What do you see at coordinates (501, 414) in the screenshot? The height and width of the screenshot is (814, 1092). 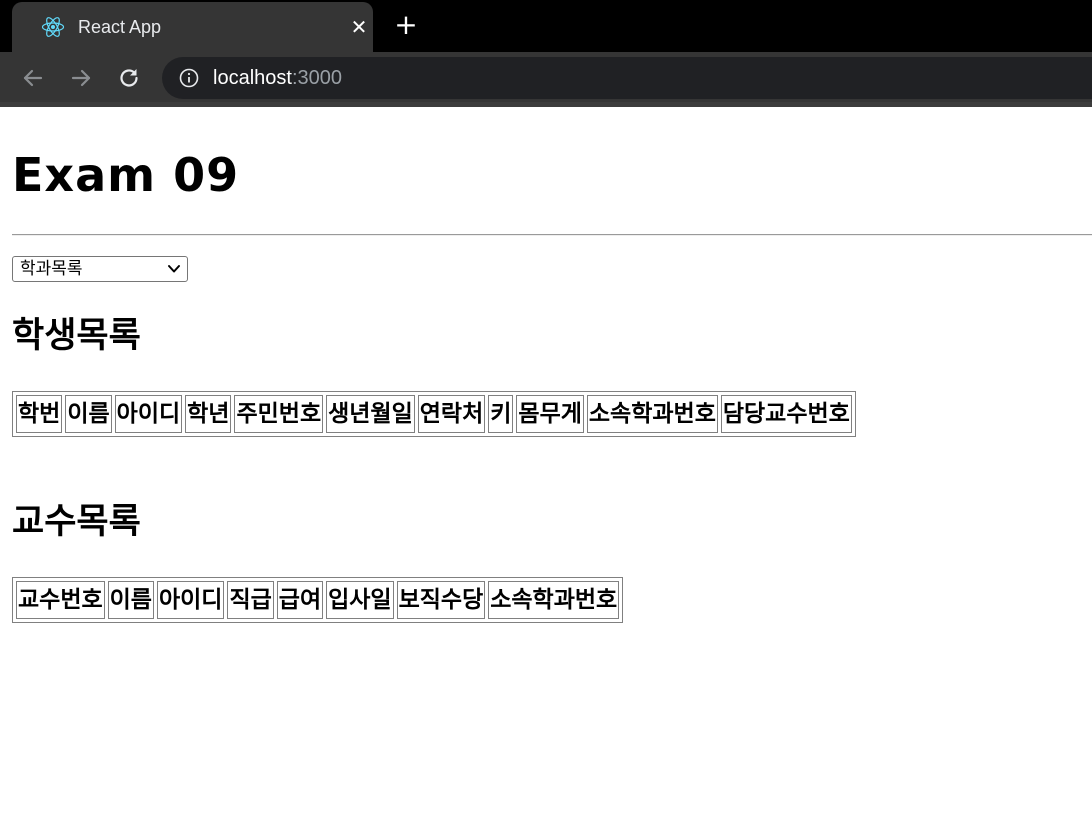 I see `column-header: 키` at bounding box center [501, 414].